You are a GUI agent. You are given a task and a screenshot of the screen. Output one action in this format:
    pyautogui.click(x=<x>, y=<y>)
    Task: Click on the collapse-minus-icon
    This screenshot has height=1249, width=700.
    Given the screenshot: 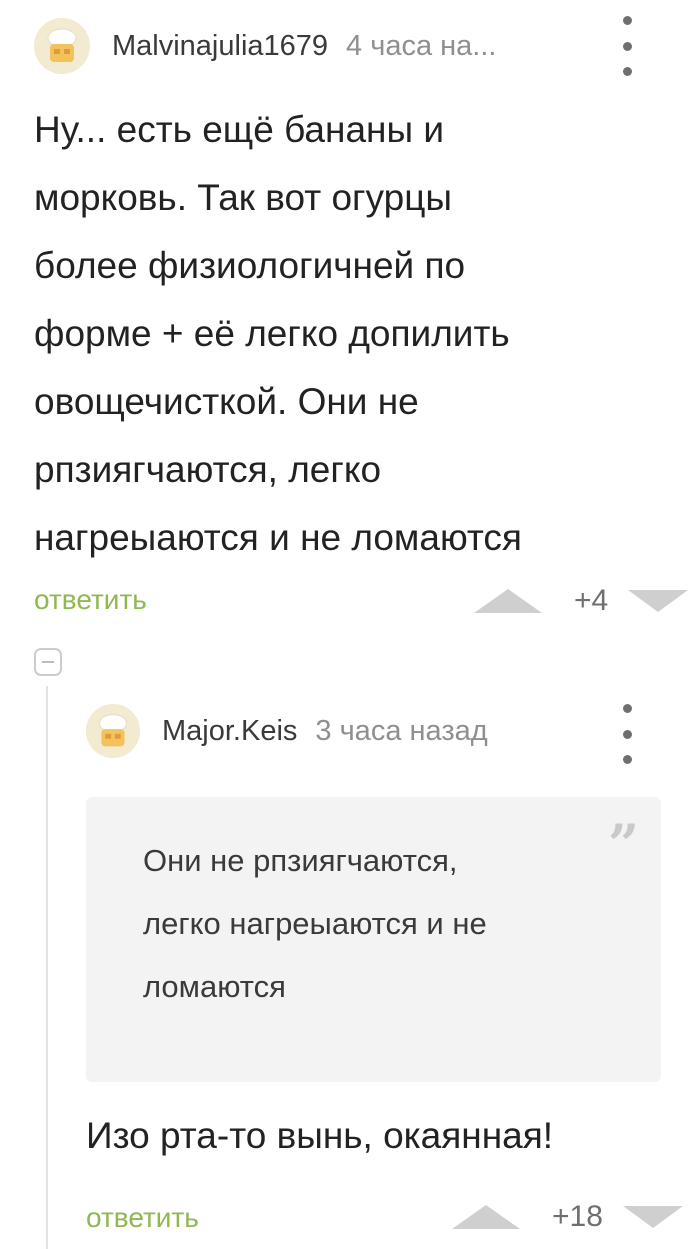 What is the action you would take?
    pyautogui.click(x=48, y=662)
    